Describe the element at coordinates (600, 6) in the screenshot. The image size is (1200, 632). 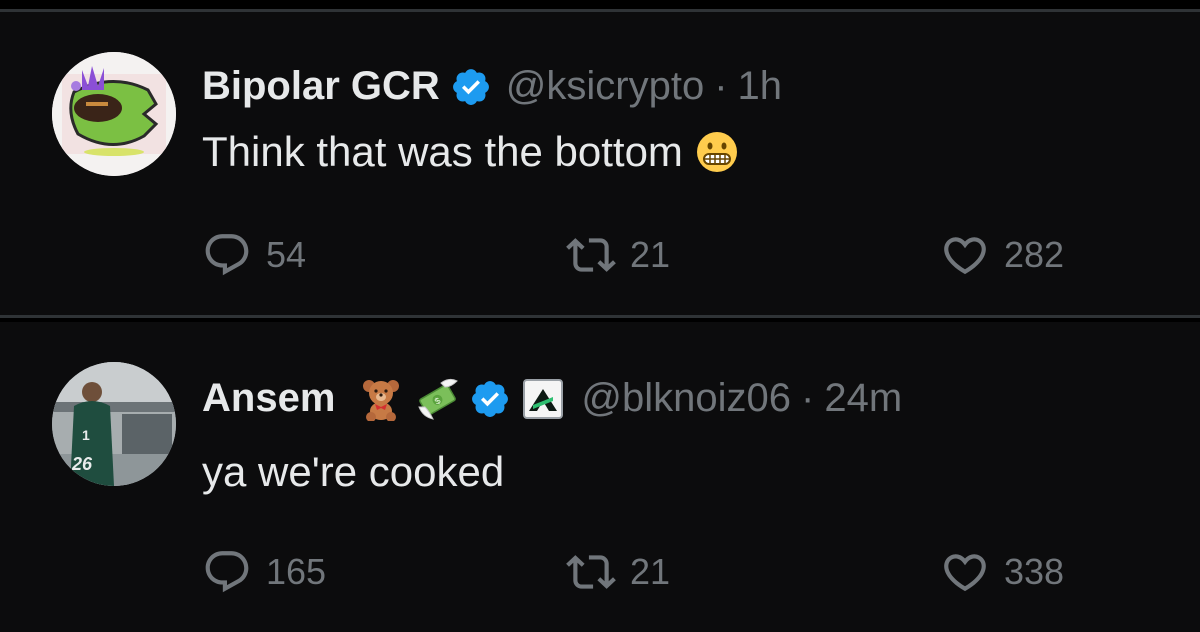
I see `top-divider` at that location.